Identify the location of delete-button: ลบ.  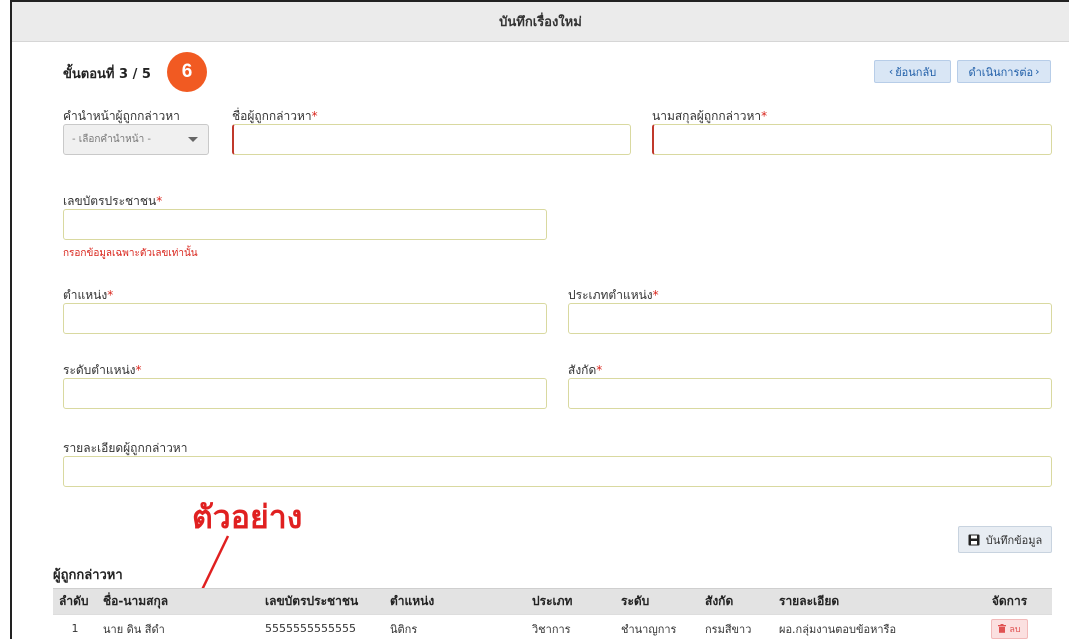
(1009, 628).